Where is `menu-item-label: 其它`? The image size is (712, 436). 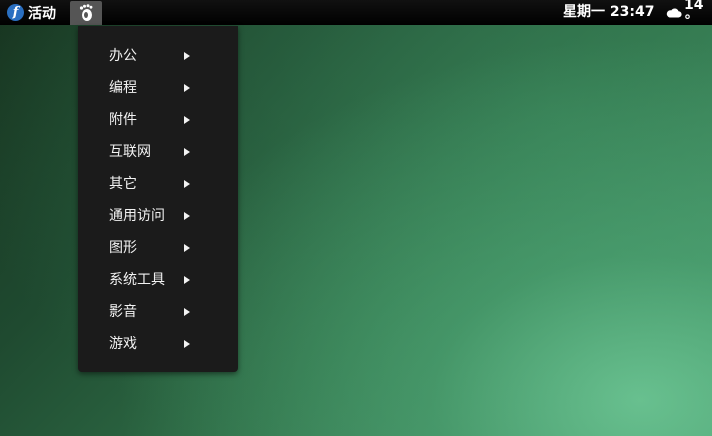
menu-item-label: 其它 is located at coordinates (123, 184).